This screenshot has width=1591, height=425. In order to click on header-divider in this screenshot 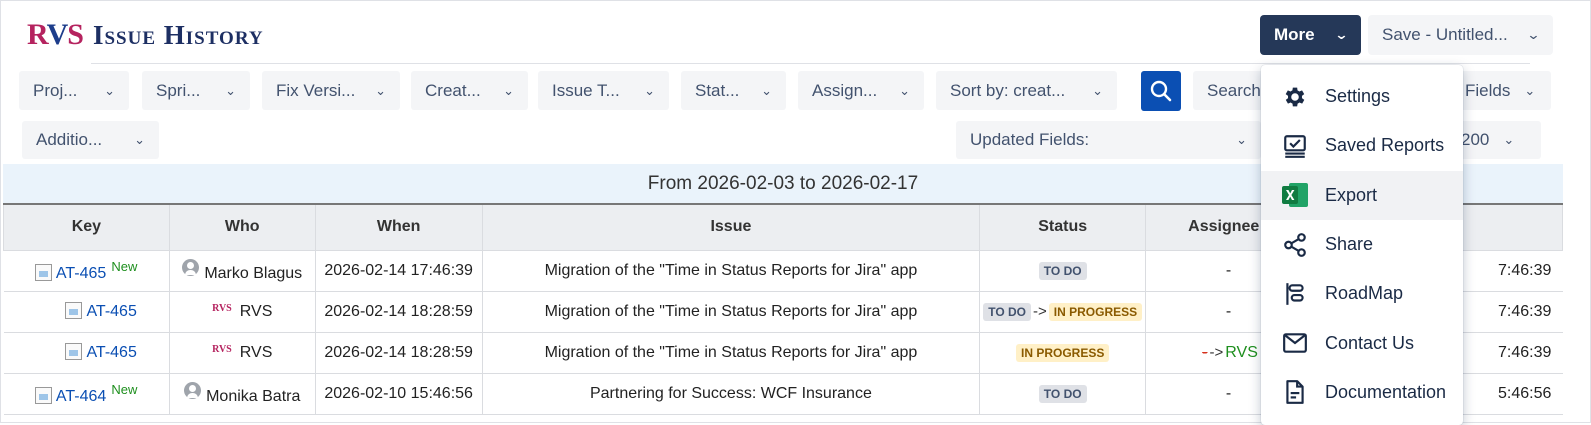, I will do `click(810, 63)`.